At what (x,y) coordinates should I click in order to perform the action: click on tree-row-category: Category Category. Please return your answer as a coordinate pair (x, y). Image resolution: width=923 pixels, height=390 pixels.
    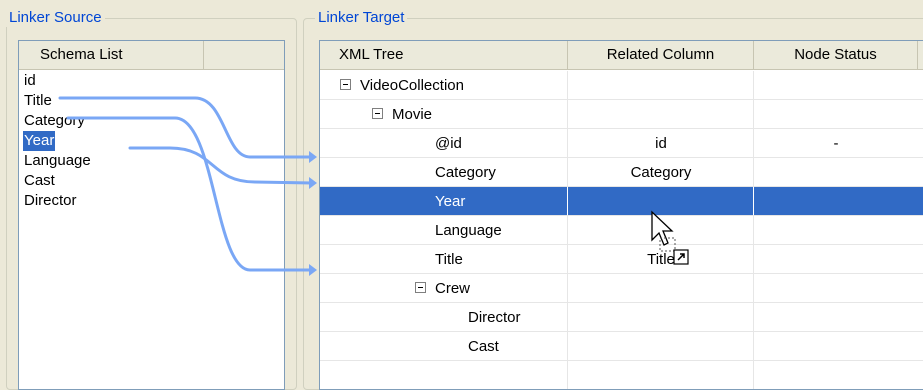
    Looking at the image, I should click on (621, 172).